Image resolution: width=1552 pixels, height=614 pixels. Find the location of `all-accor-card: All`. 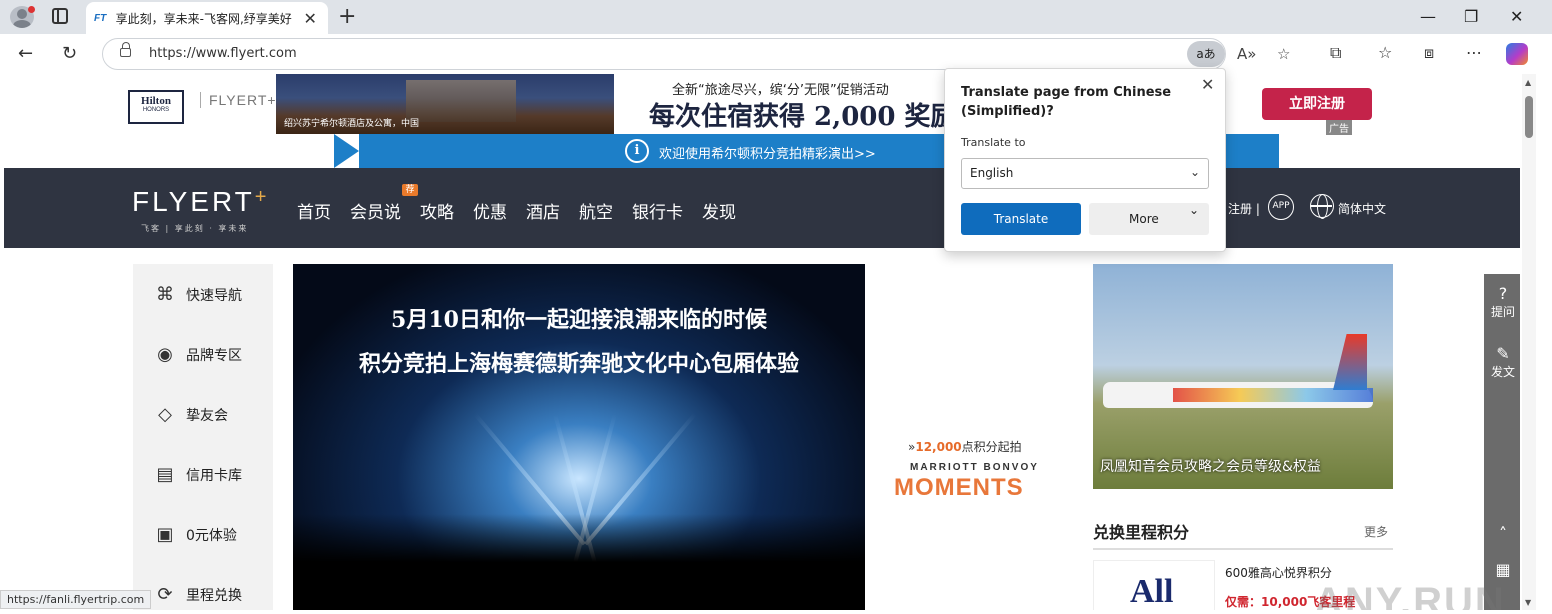

all-accor-card: All is located at coordinates (1154, 585).